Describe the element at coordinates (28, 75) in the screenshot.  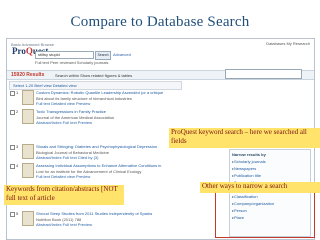
I see `results-count: 15920 Results` at that location.